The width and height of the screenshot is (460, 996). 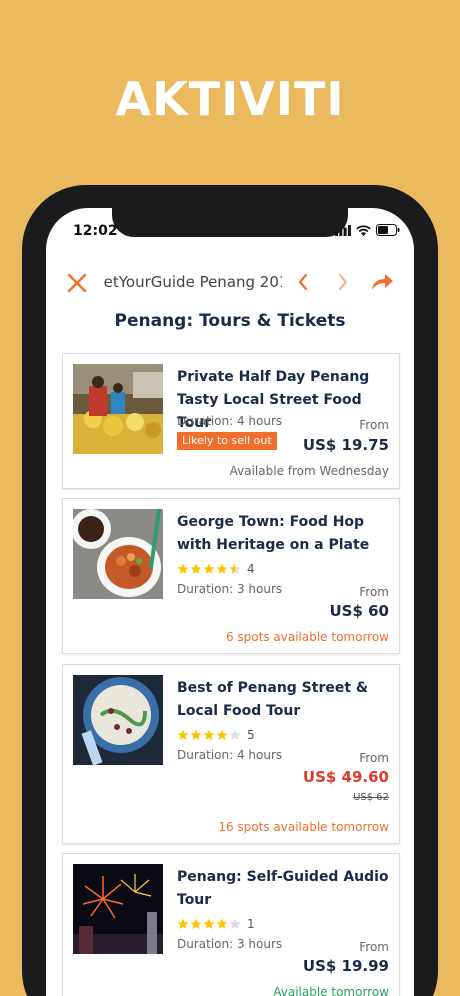 What do you see at coordinates (230, 222) in the screenshot?
I see `phone-notch` at bounding box center [230, 222].